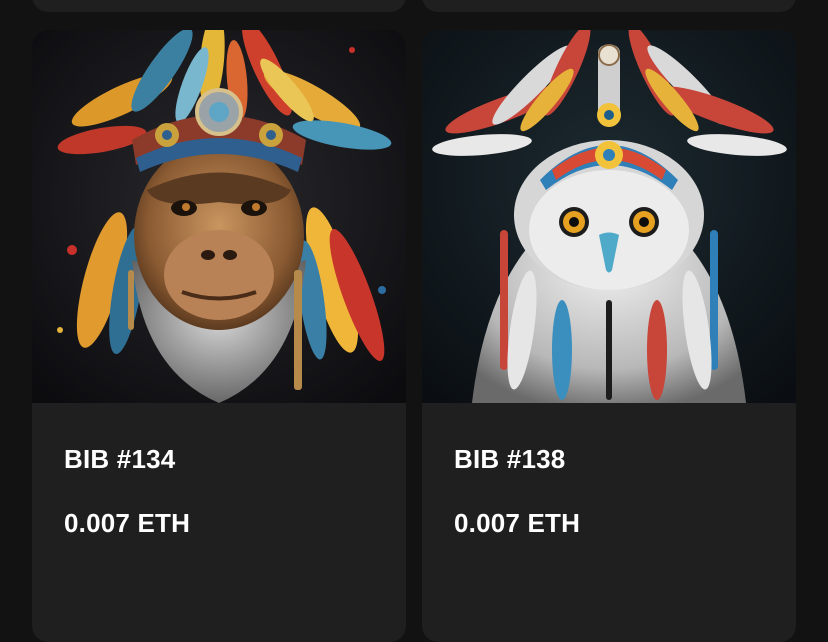 This screenshot has height=642, width=828. I want to click on nft-title: BIB #138, so click(510, 459).